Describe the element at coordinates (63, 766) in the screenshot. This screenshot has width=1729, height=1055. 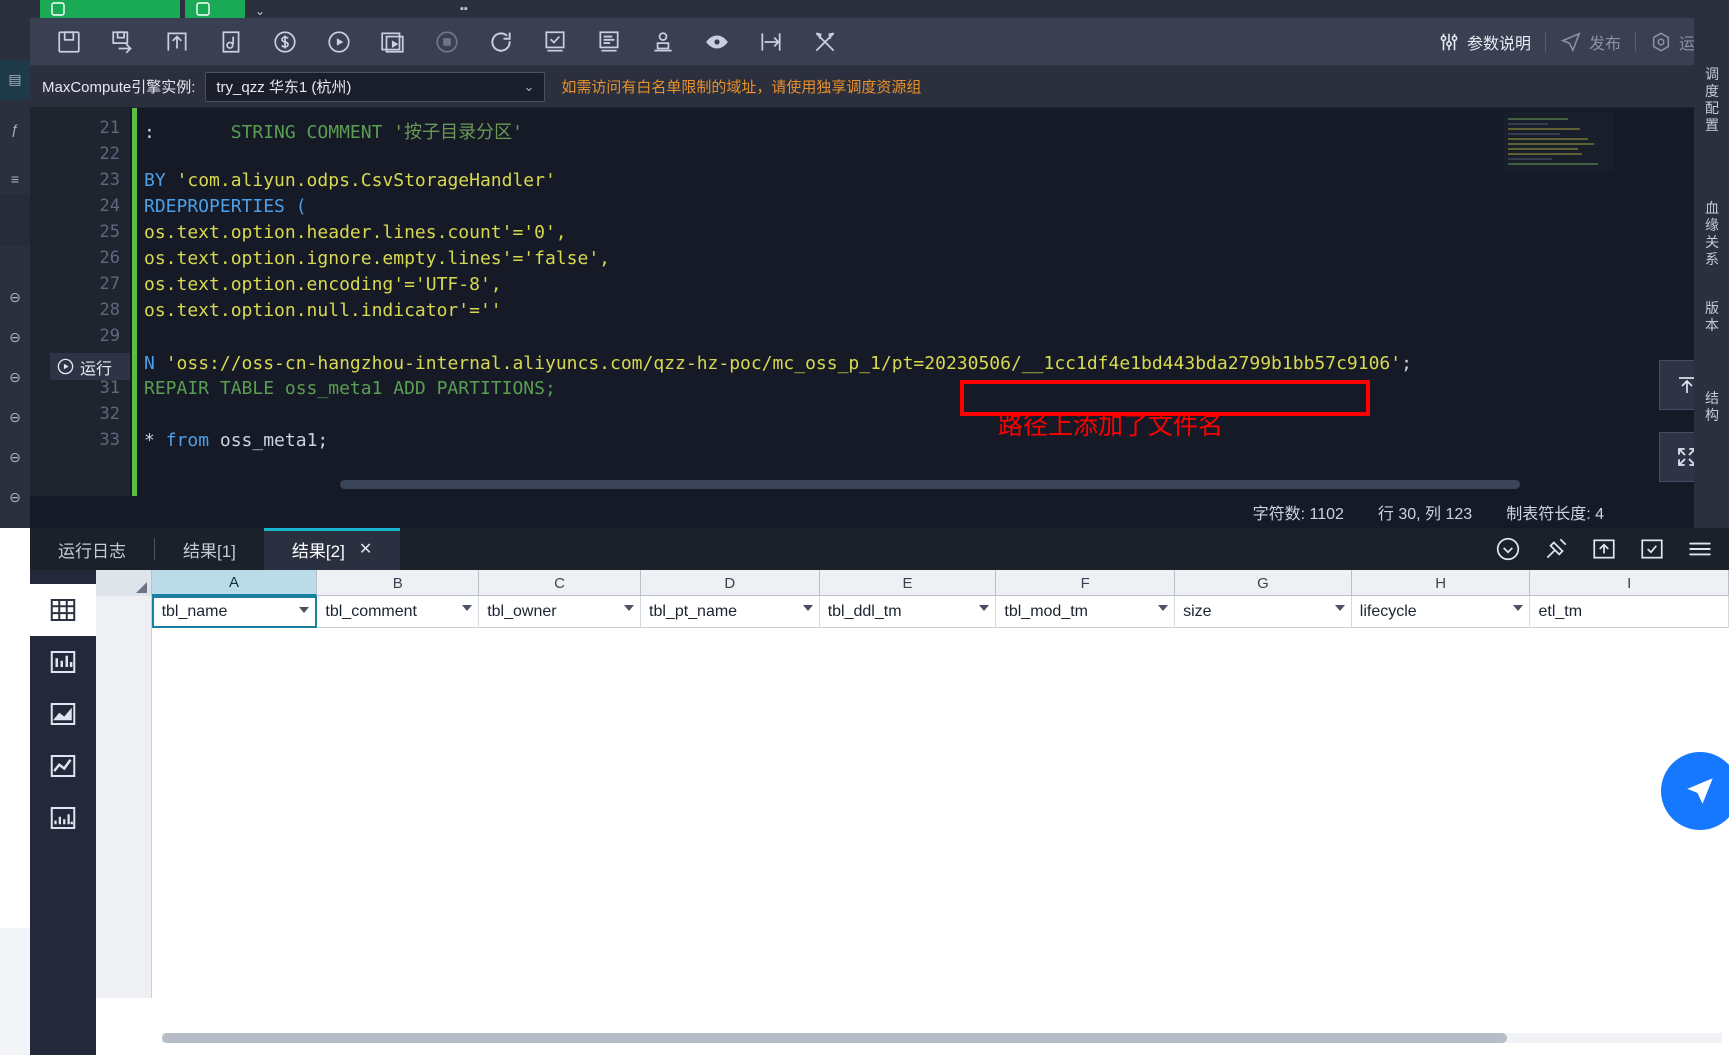
I see `view-line-chart` at that location.